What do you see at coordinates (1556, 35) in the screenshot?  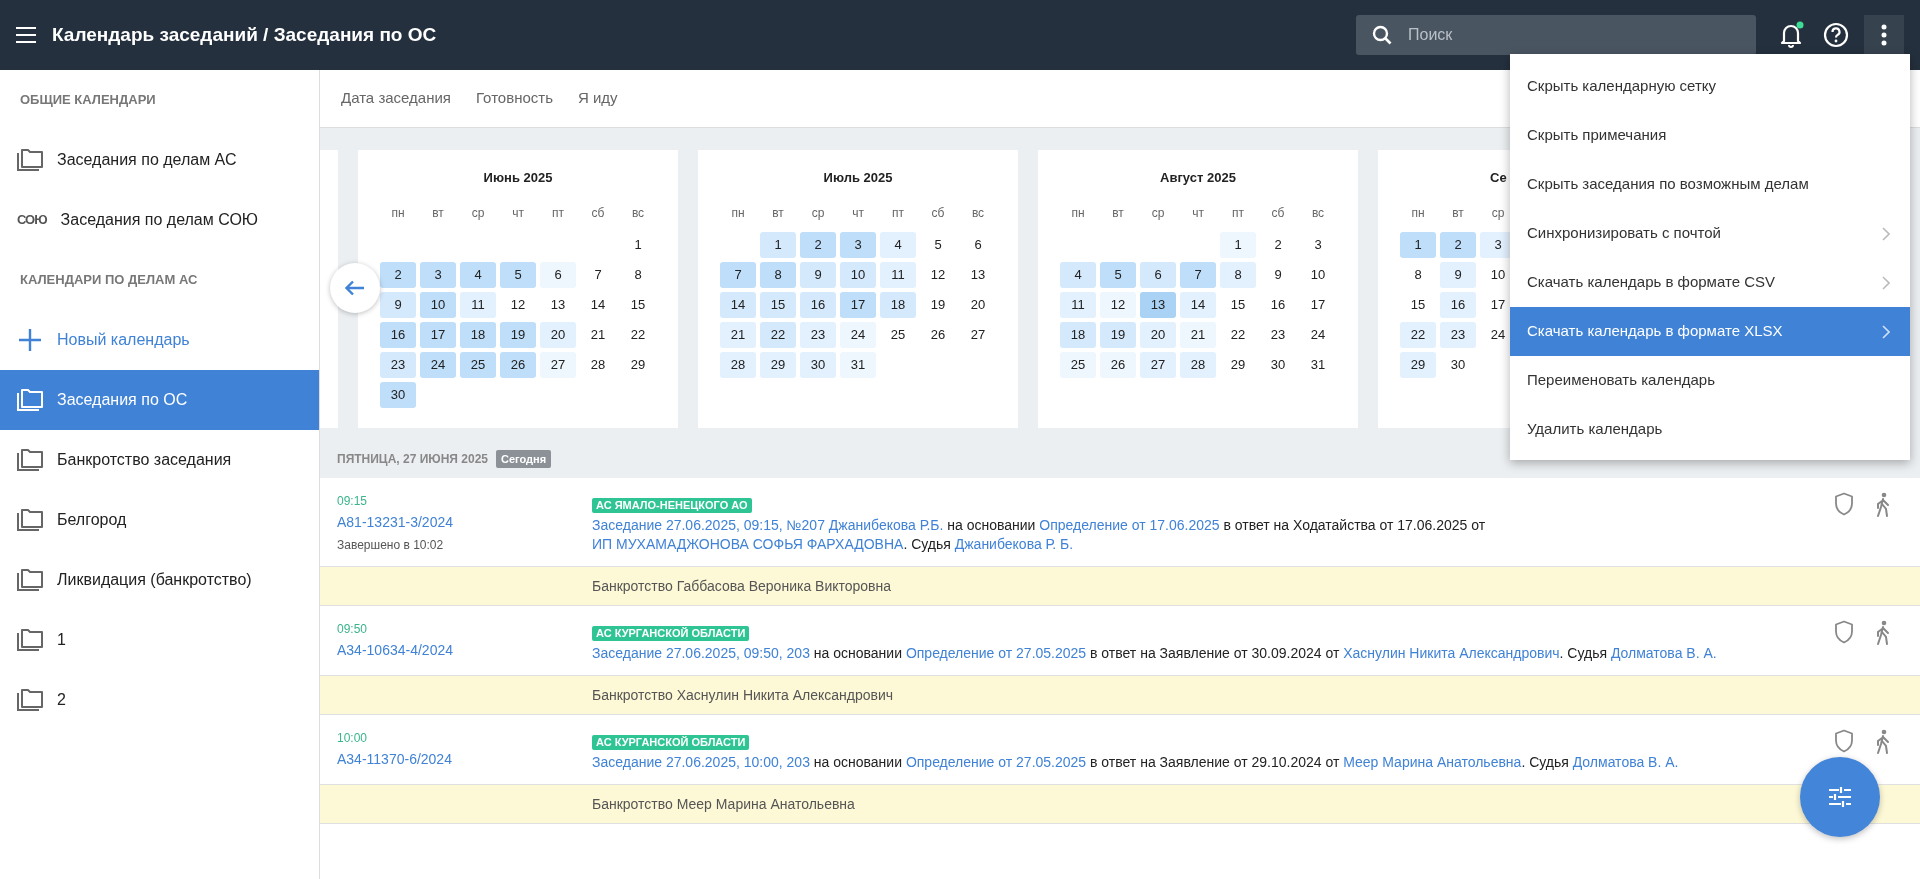 I see `search-field: Поиск` at bounding box center [1556, 35].